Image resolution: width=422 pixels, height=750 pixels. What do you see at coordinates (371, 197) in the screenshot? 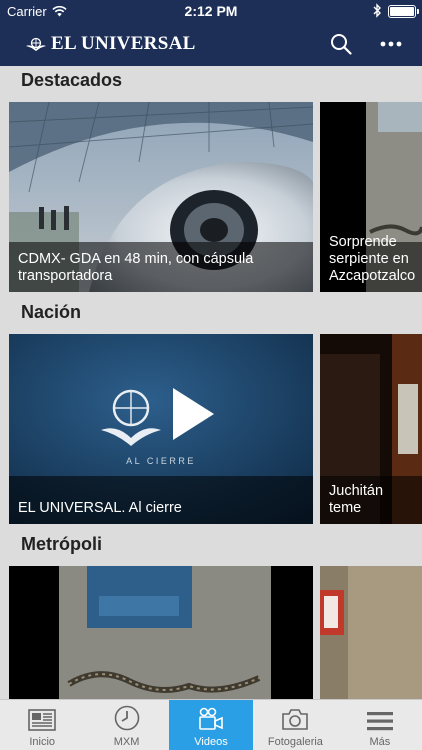
I see `video-card: Sorprende serpiente en Azcapotzalco` at bounding box center [371, 197].